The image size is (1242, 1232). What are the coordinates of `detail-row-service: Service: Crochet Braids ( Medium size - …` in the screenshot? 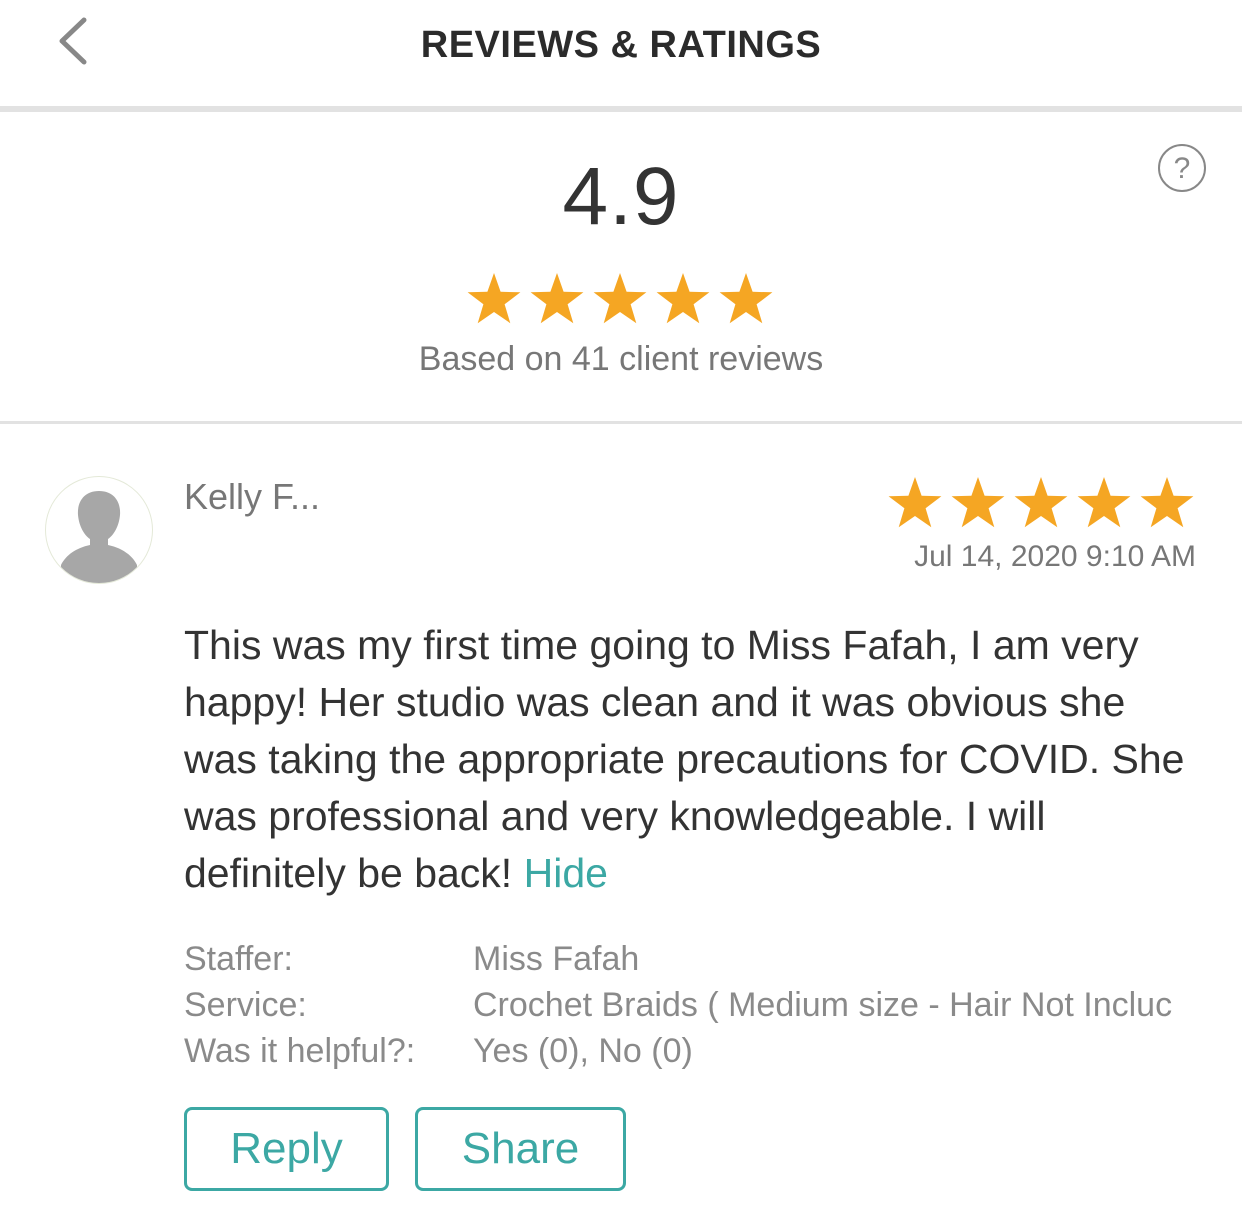 It's located at (678, 1005).